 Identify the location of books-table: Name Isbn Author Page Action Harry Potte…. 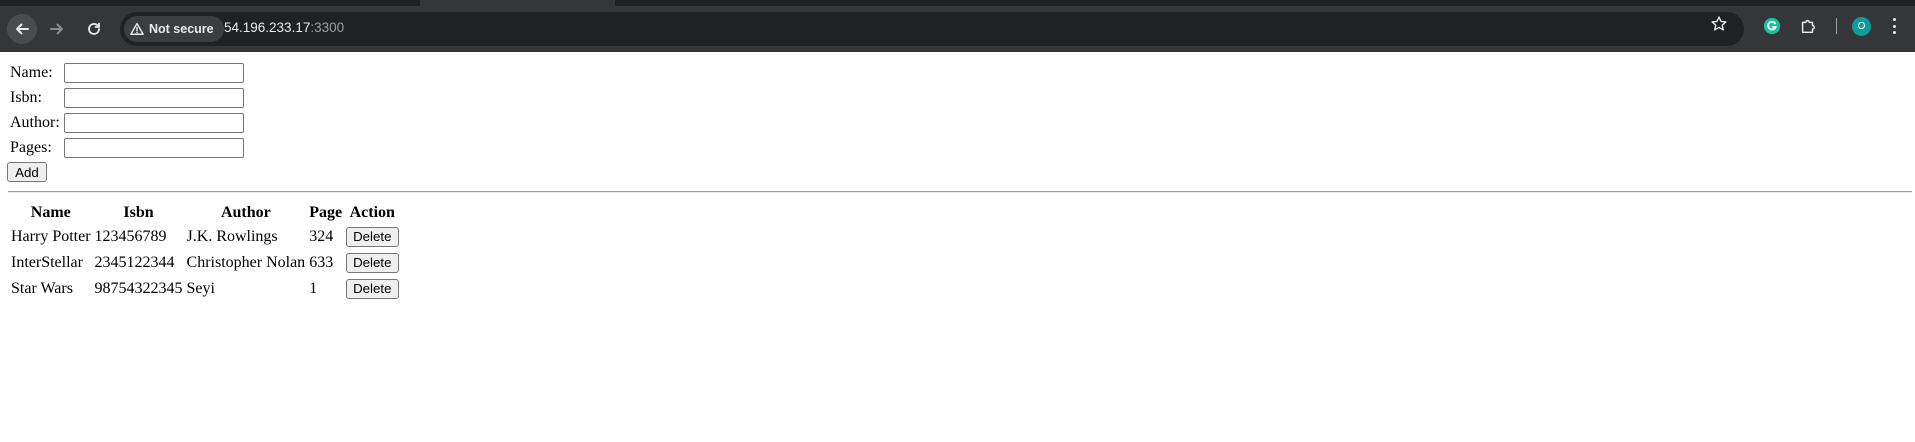
(205, 252).